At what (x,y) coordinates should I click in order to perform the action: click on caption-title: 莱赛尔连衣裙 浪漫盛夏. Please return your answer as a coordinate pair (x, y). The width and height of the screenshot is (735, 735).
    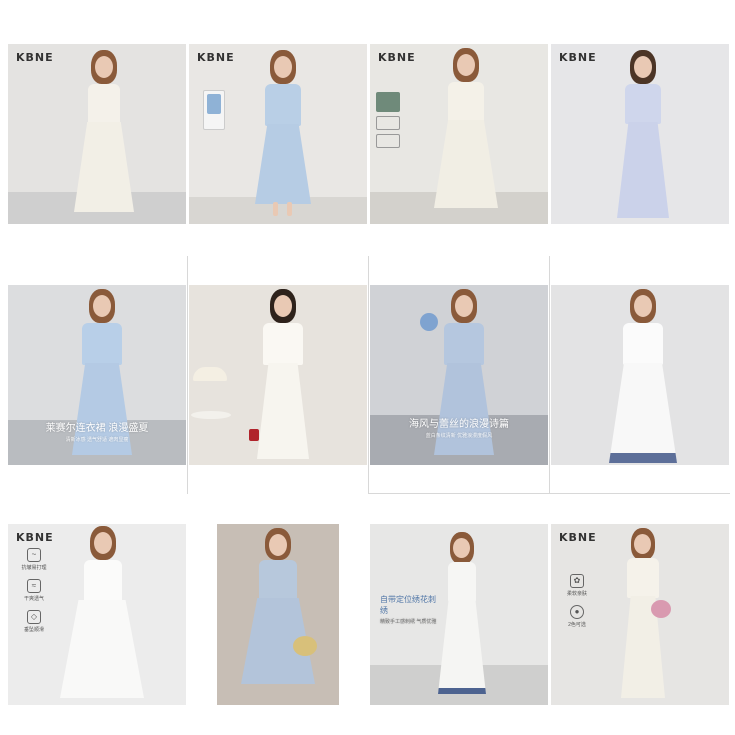
    Looking at the image, I should click on (97, 428).